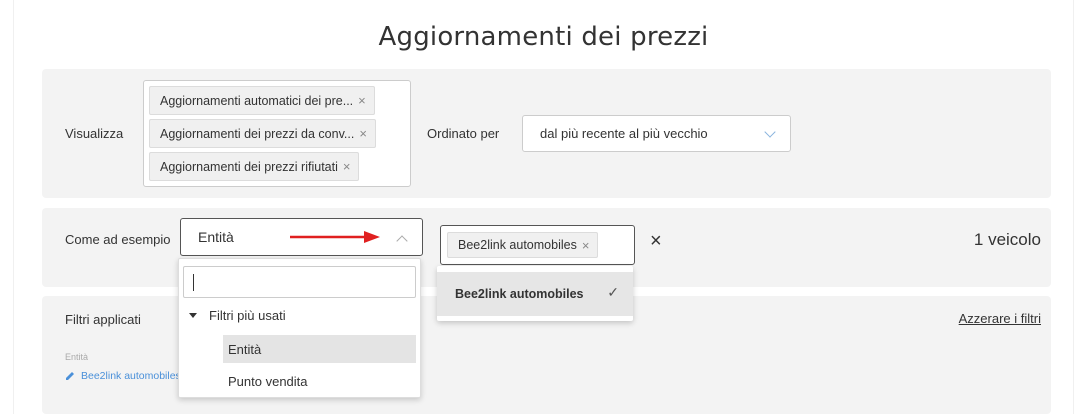 This screenshot has height=414, width=1087. What do you see at coordinates (70, 376) in the screenshot?
I see `pencil-icon` at bounding box center [70, 376].